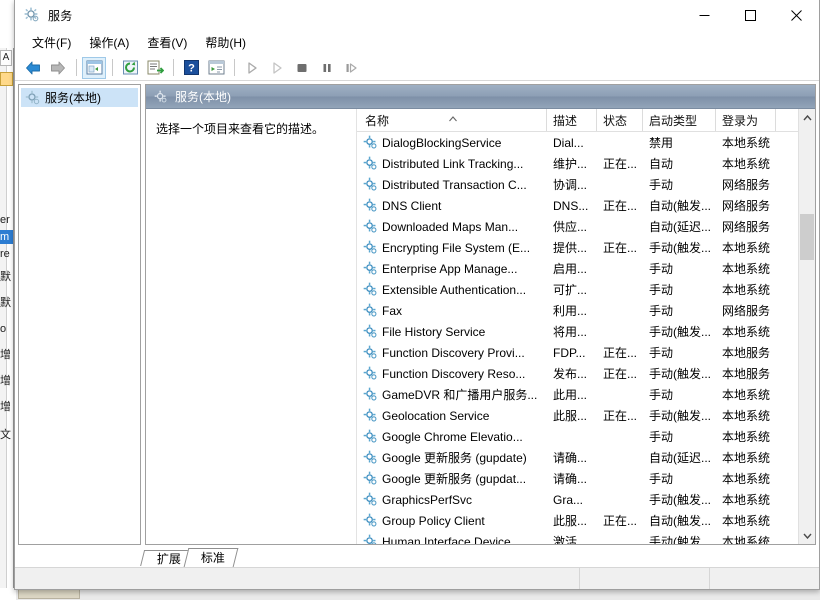 Image resolution: width=820 pixels, height=600 pixels. I want to click on table-row: Downloaded Maps Man... 供应... 自动(延迟... 网络服务, so click(587, 226).